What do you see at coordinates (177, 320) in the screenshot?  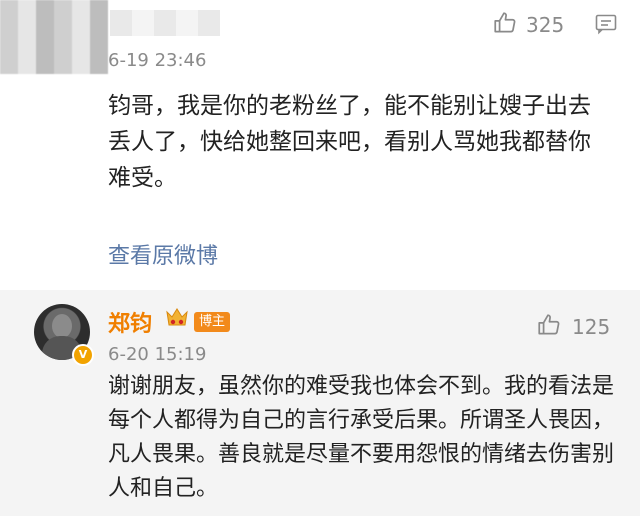 I see `crown-icon` at bounding box center [177, 320].